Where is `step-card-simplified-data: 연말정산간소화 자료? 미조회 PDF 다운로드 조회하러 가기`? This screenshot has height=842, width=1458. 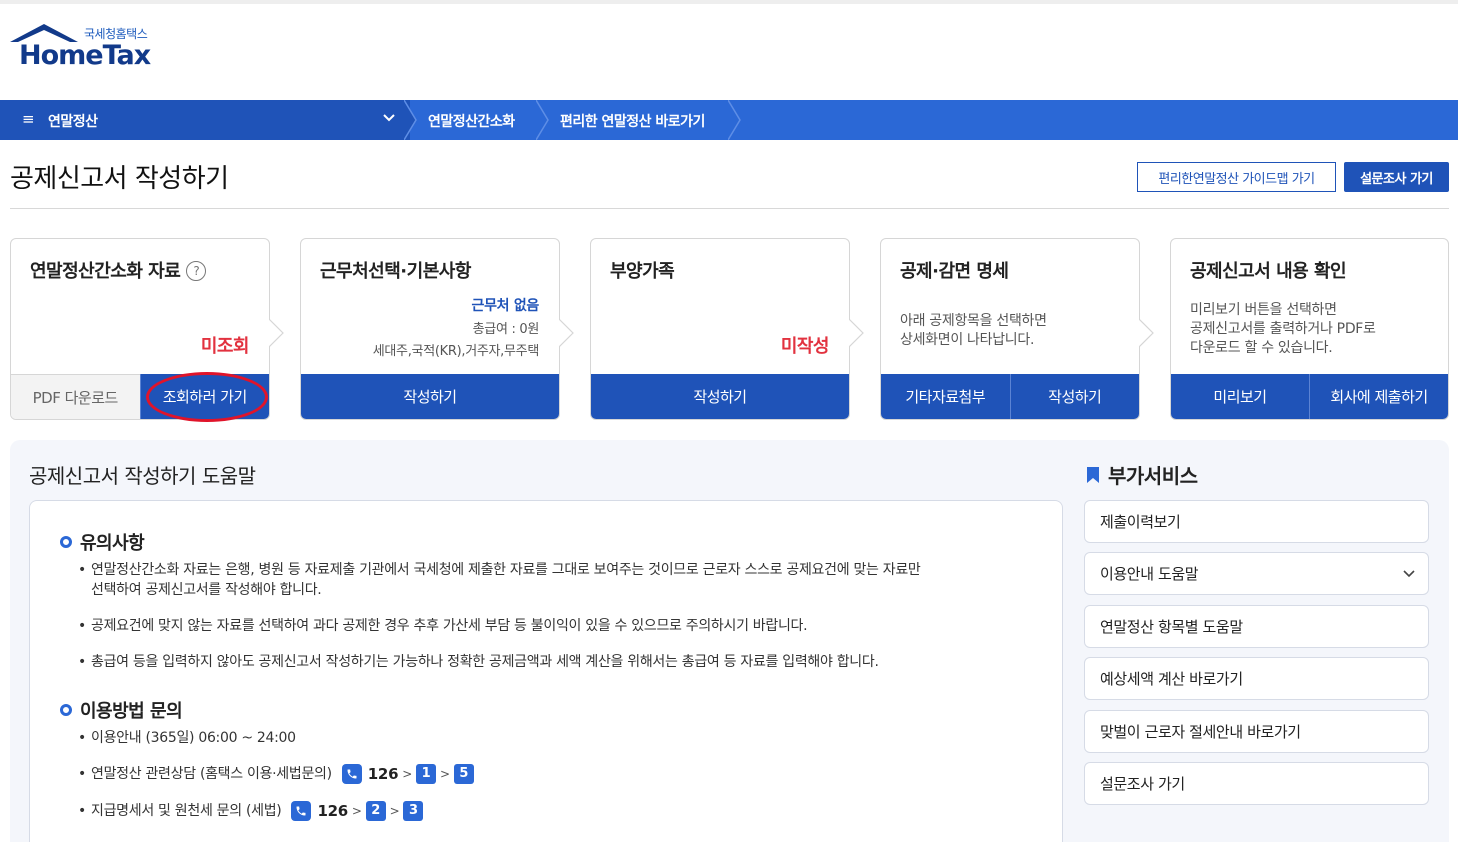
step-card-simplified-data: 연말정산간소화 자료? 미조회 PDF 다운로드 조회하러 가기 is located at coordinates (140, 329).